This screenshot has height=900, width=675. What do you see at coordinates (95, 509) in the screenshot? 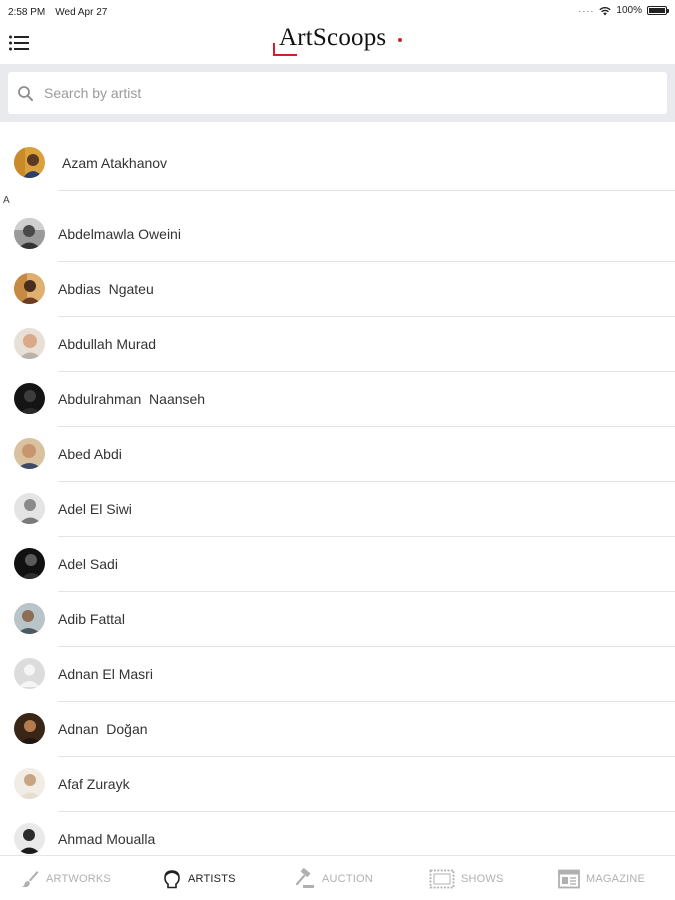
I see `artist-name: Adel El Siwi` at bounding box center [95, 509].